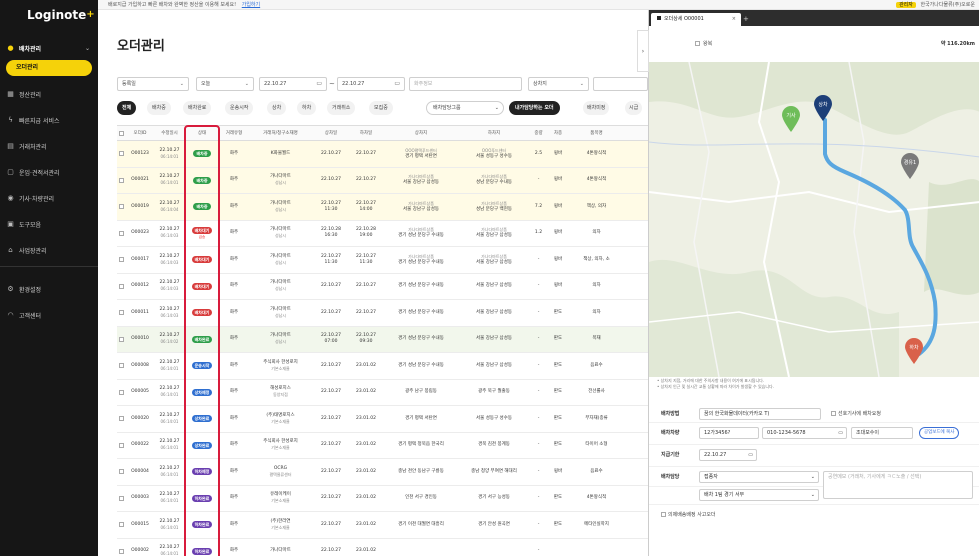 This screenshot has width=979, height=556. Describe the element at coordinates (307, 108) in the screenshot. I see `tab-unloaded: 하차` at that location.